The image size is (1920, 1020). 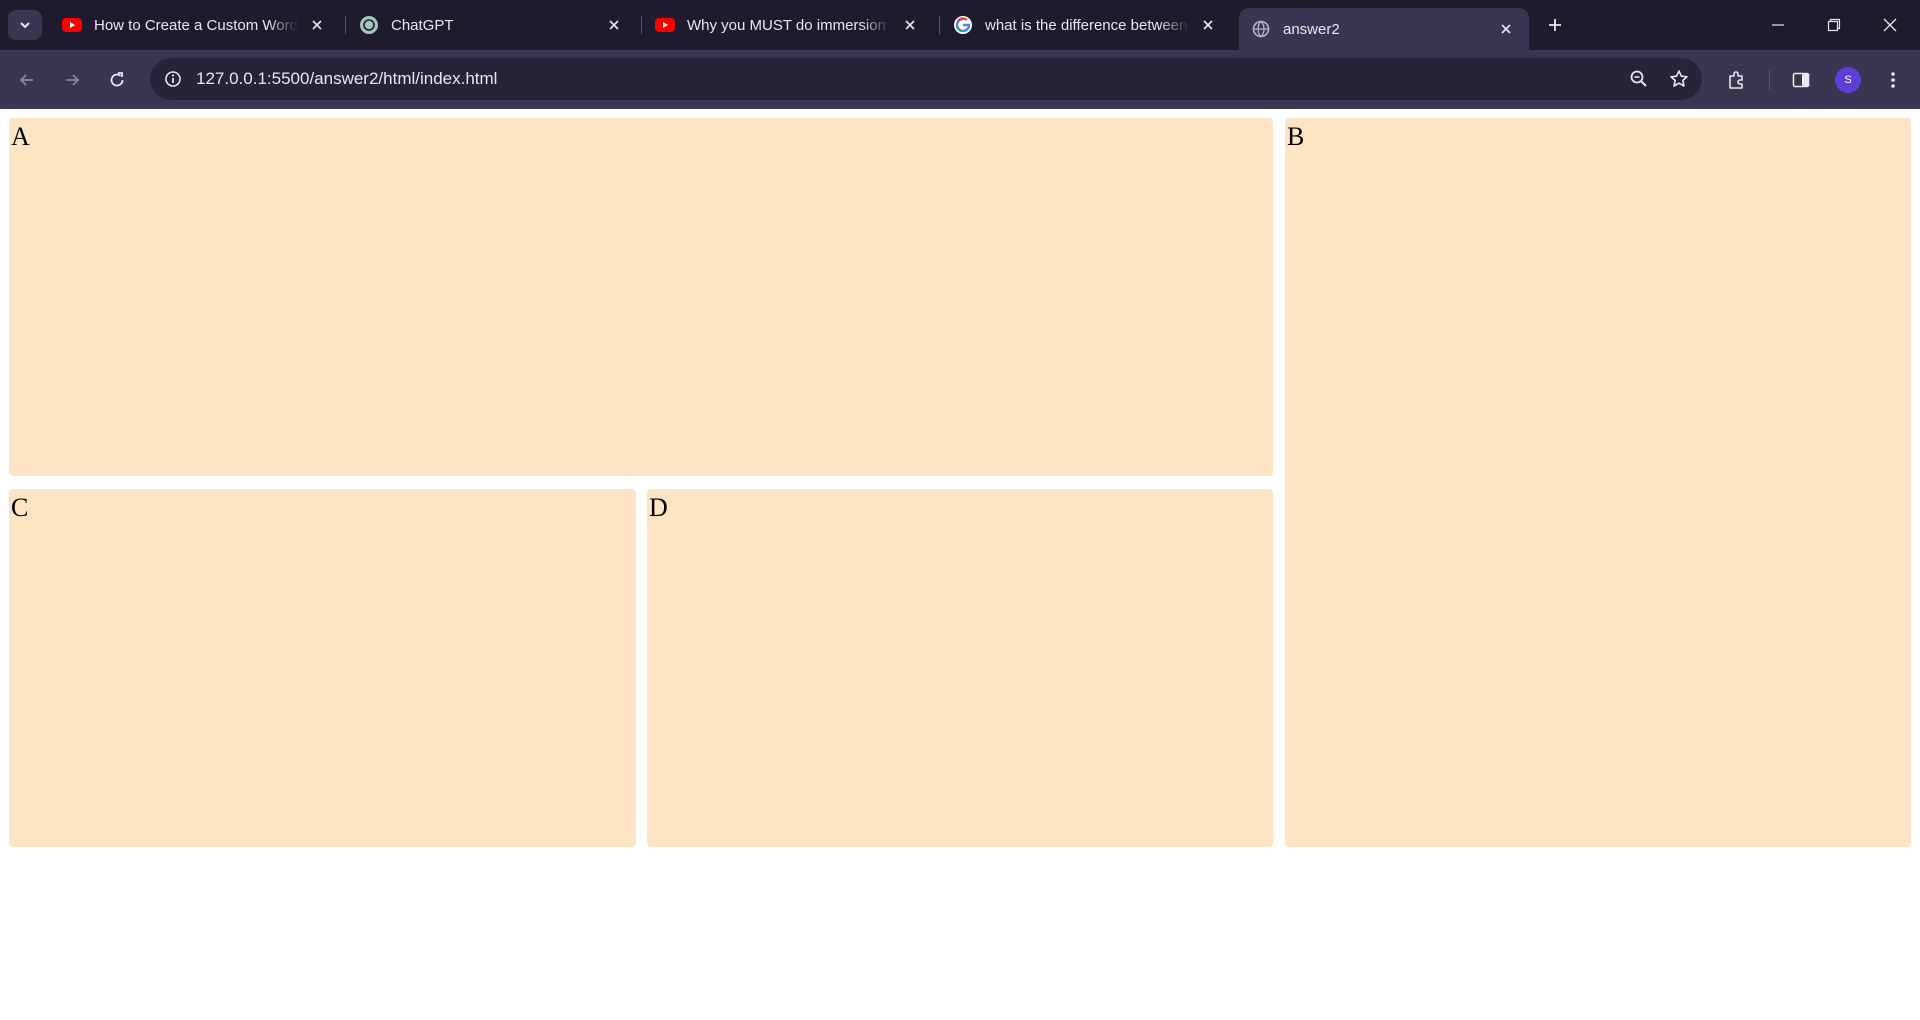 I want to click on google-icon, so click(x=963, y=25).